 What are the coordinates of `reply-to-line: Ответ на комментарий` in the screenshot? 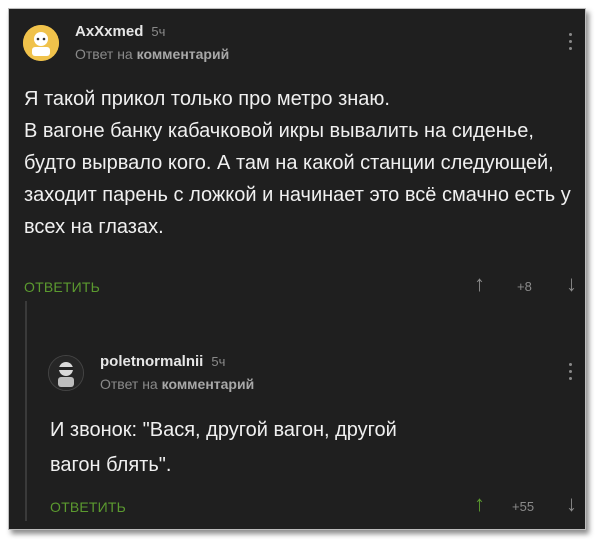 It's located at (177, 384).